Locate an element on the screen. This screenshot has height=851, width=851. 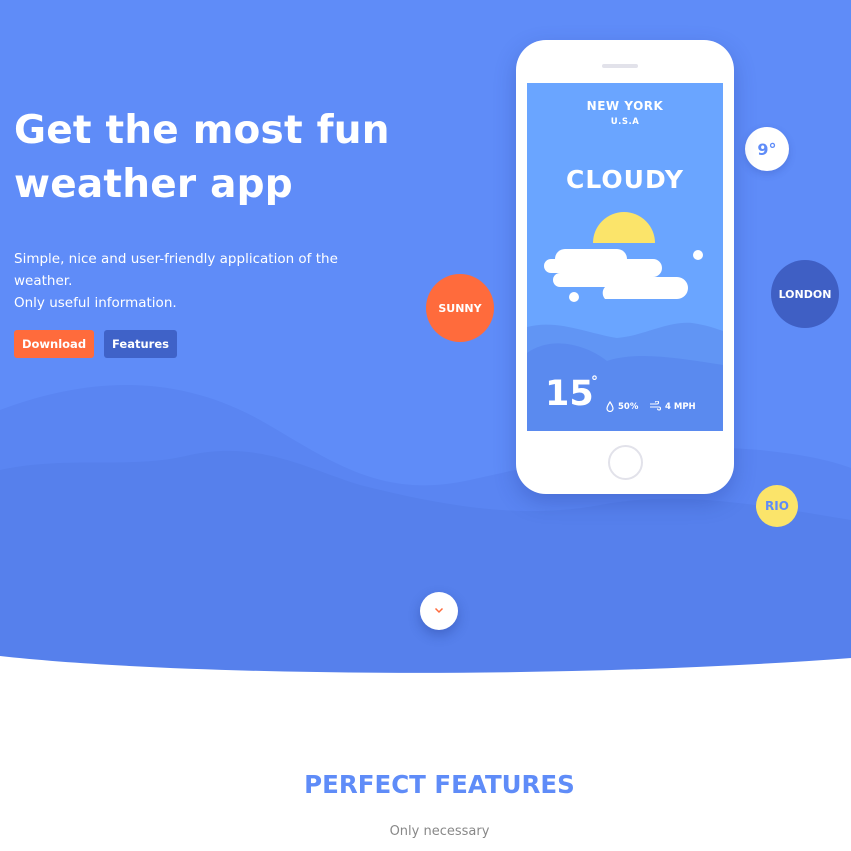
phone-country: U.S.A is located at coordinates (625, 122).